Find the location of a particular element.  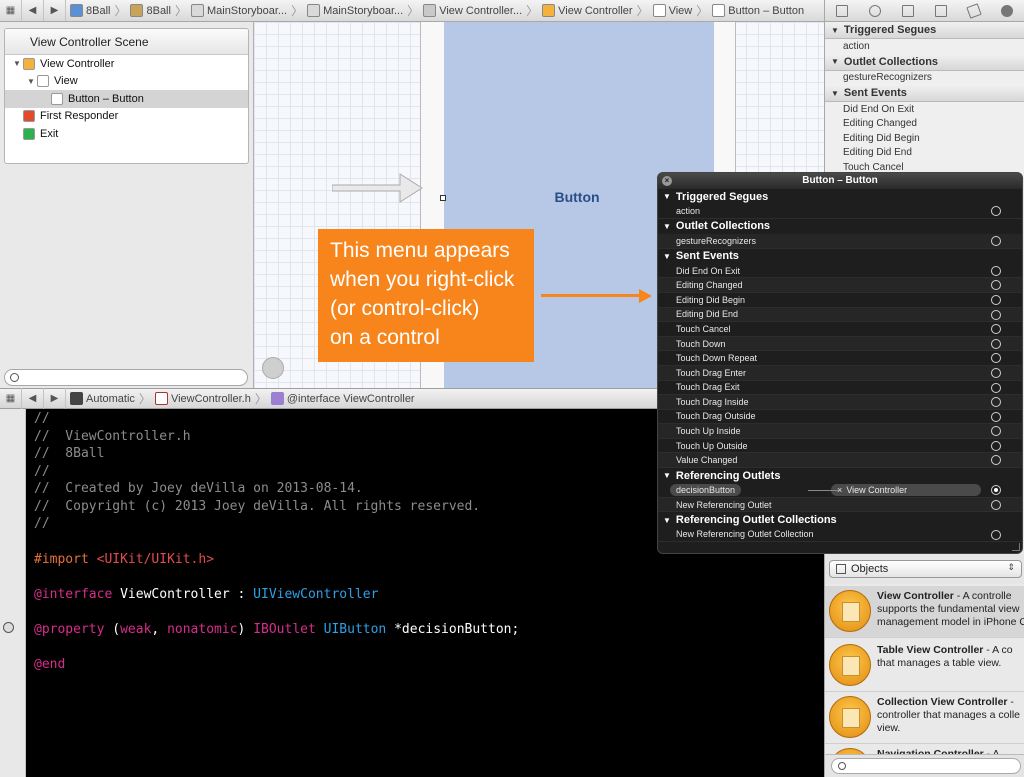

hud-row: Touch Down Repeat is located at coordinates (840, 358).